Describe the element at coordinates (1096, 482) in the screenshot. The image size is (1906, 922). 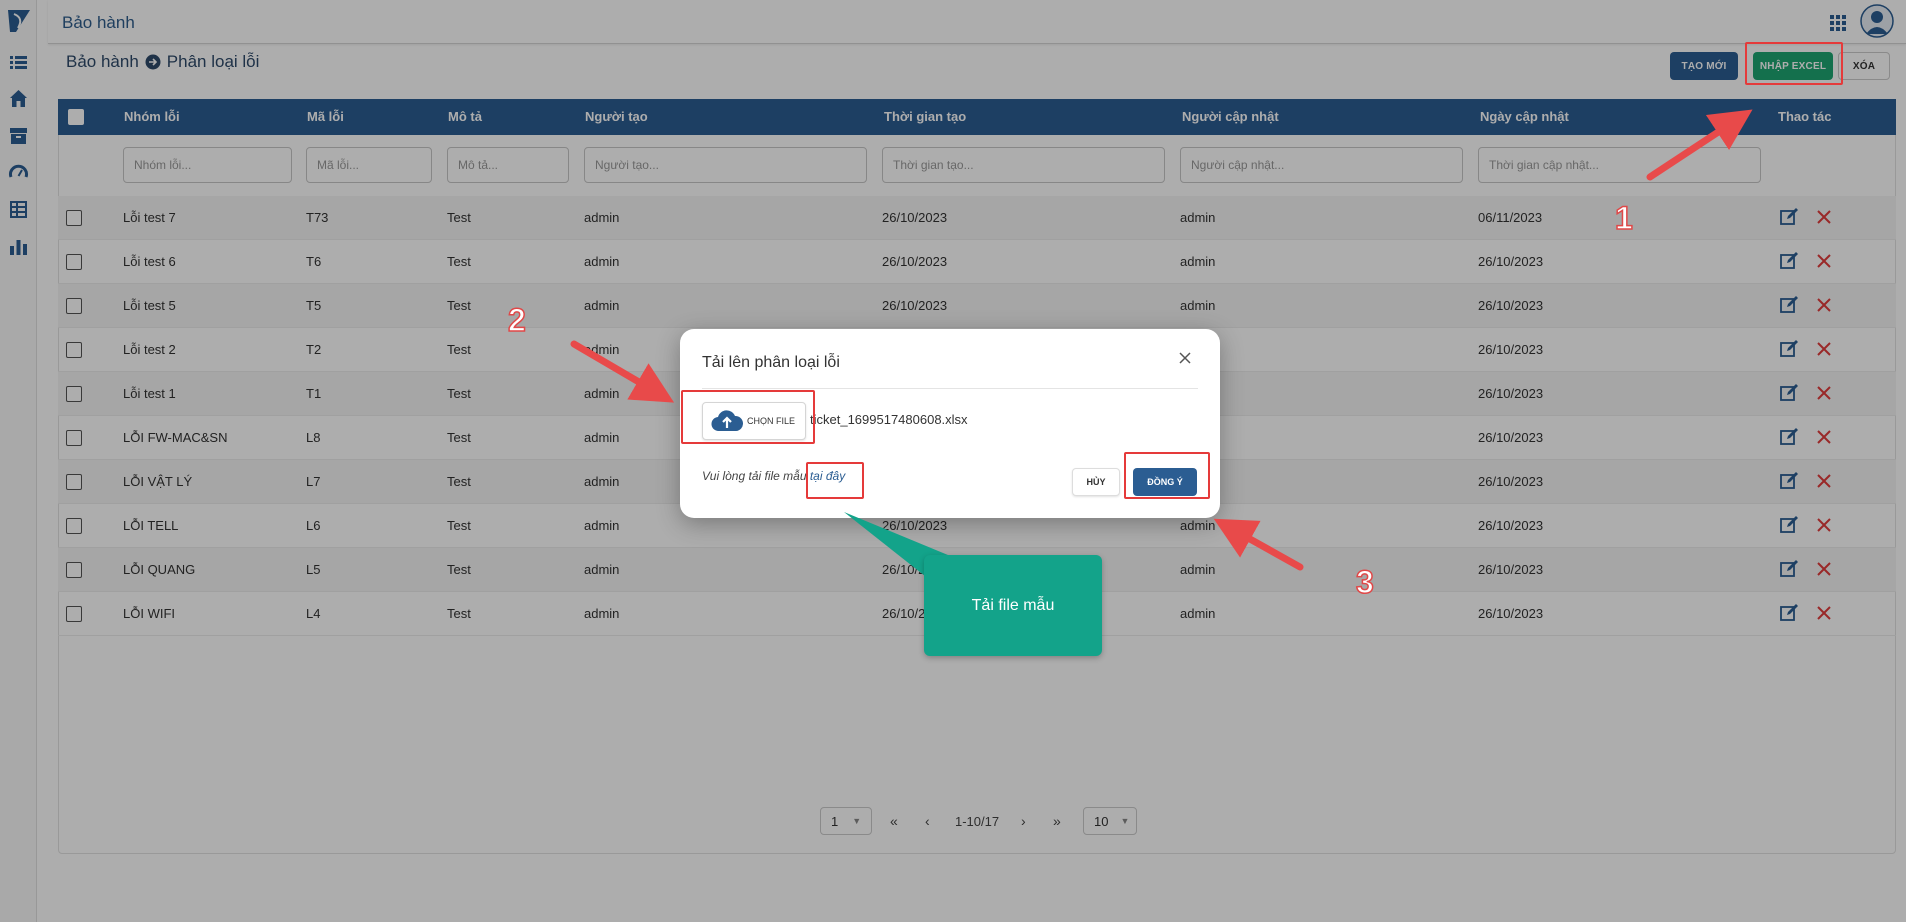
I see `cancel-button: HỦY` at that location.